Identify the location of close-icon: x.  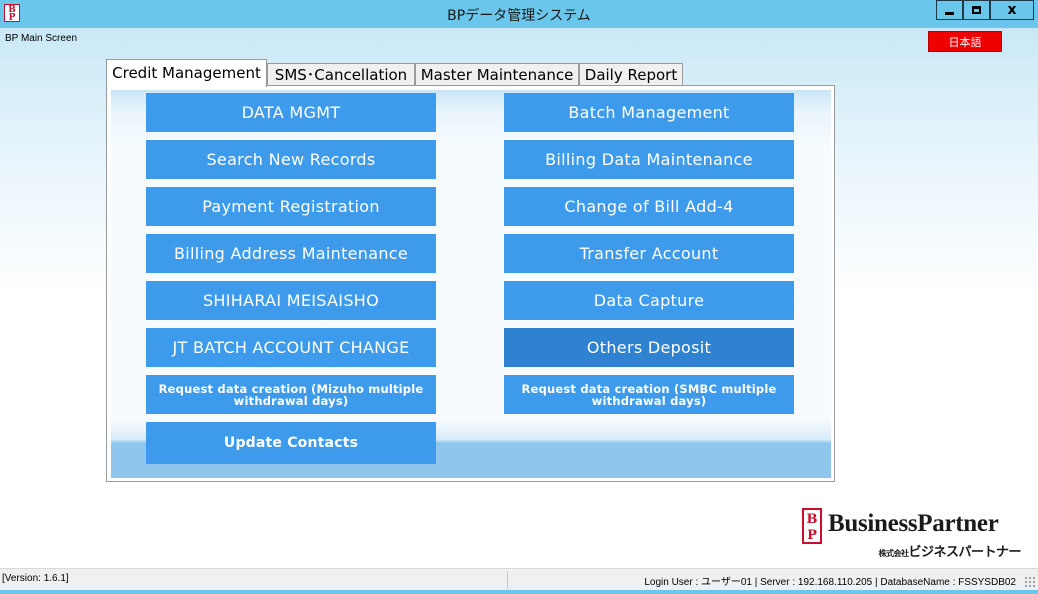
(1012, 10).